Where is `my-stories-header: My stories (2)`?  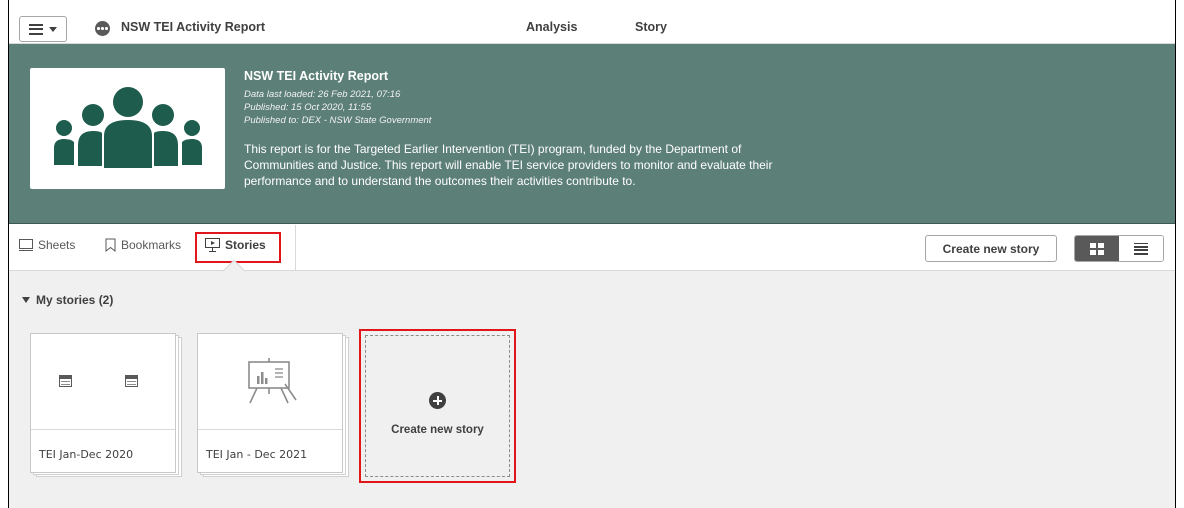
my-stories-header: My stories (2) is located at coordinates (67, 300).